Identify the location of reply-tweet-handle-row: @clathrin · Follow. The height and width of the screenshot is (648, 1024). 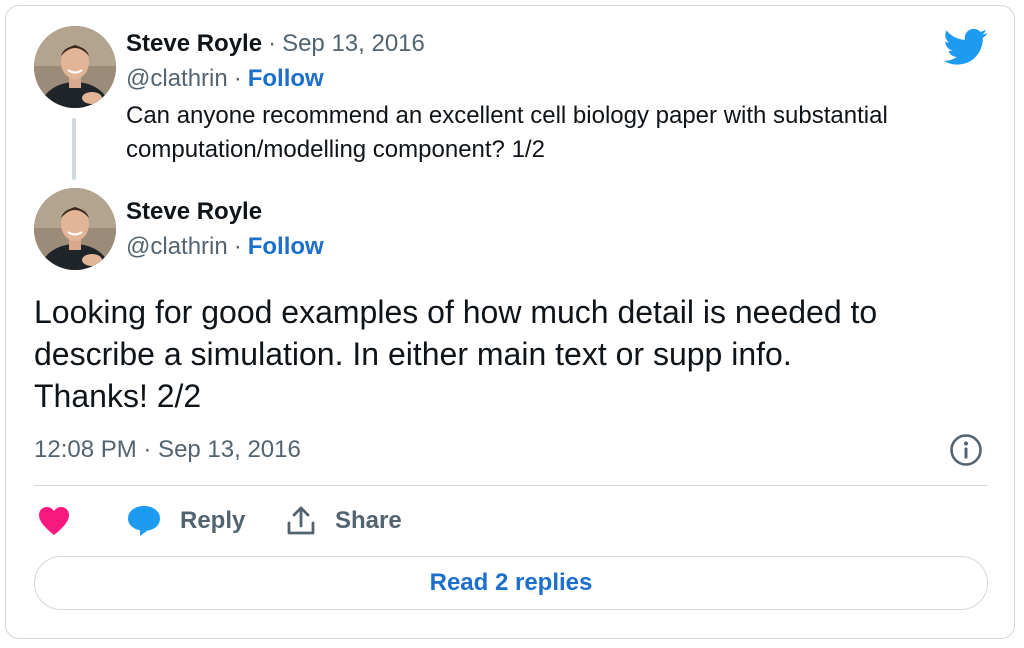
(225, 79).